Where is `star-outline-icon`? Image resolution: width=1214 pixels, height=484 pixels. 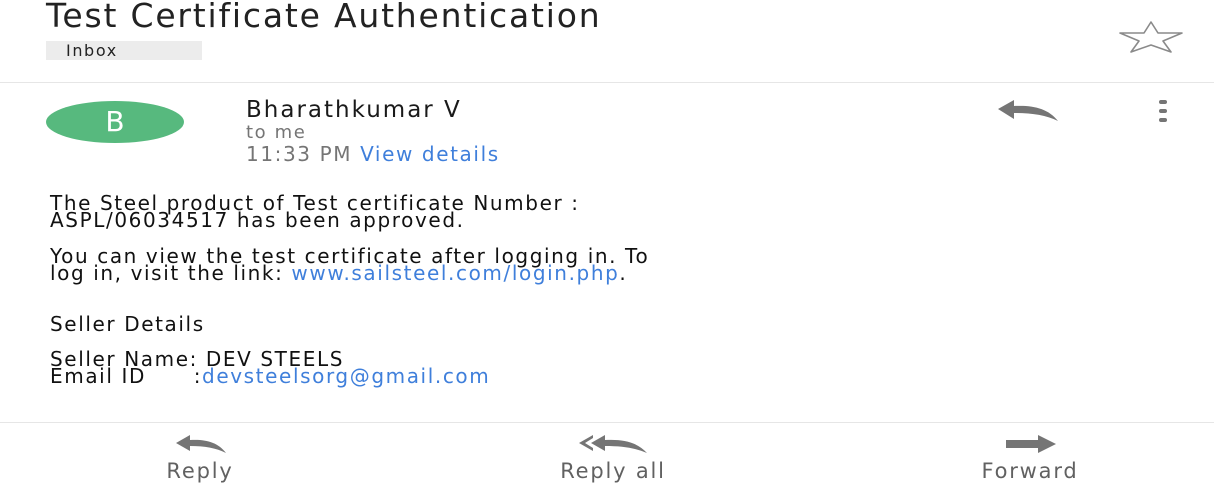
star-outline-icon is located at coordinates (1151, 37).